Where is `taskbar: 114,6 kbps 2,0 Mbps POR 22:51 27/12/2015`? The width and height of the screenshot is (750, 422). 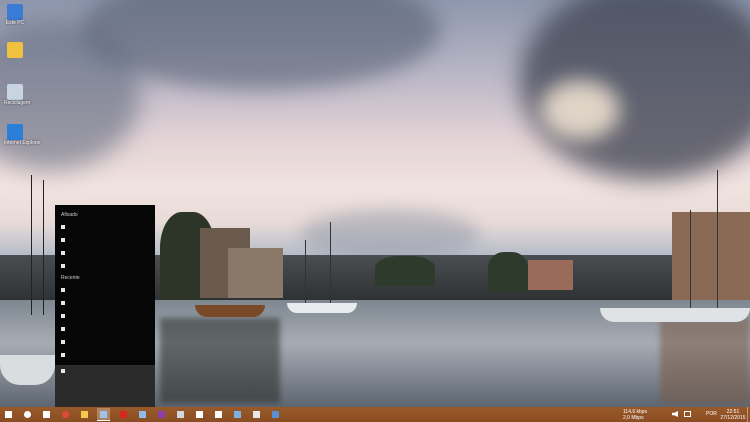 taskbar: 114,6 kbps 2,0 Mbps POR 22:51 27/12/2015 is located at coordinates (375, 414).